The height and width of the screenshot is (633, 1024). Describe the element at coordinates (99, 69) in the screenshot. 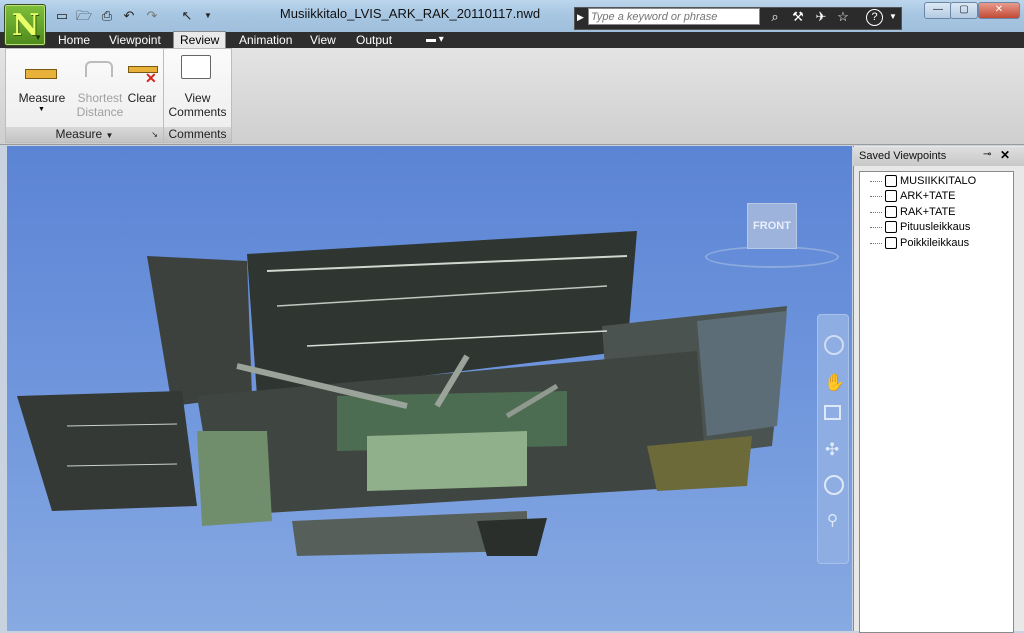

I see `shortest-distance-icon` at that location.